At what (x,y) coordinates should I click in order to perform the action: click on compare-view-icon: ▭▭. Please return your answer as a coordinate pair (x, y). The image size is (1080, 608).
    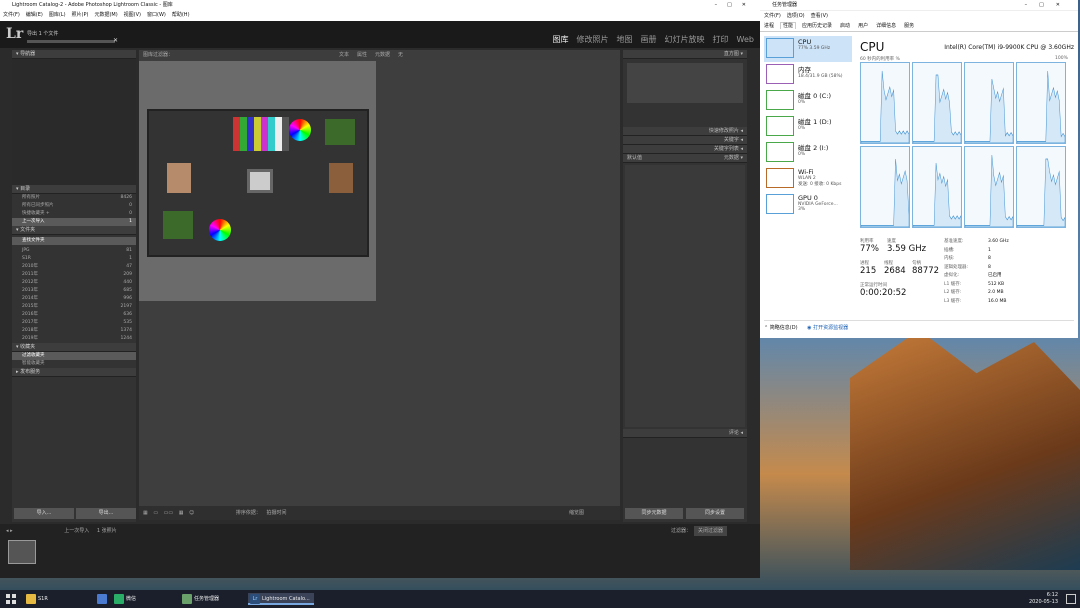
    Looking at the image, I should click on (168, 513).